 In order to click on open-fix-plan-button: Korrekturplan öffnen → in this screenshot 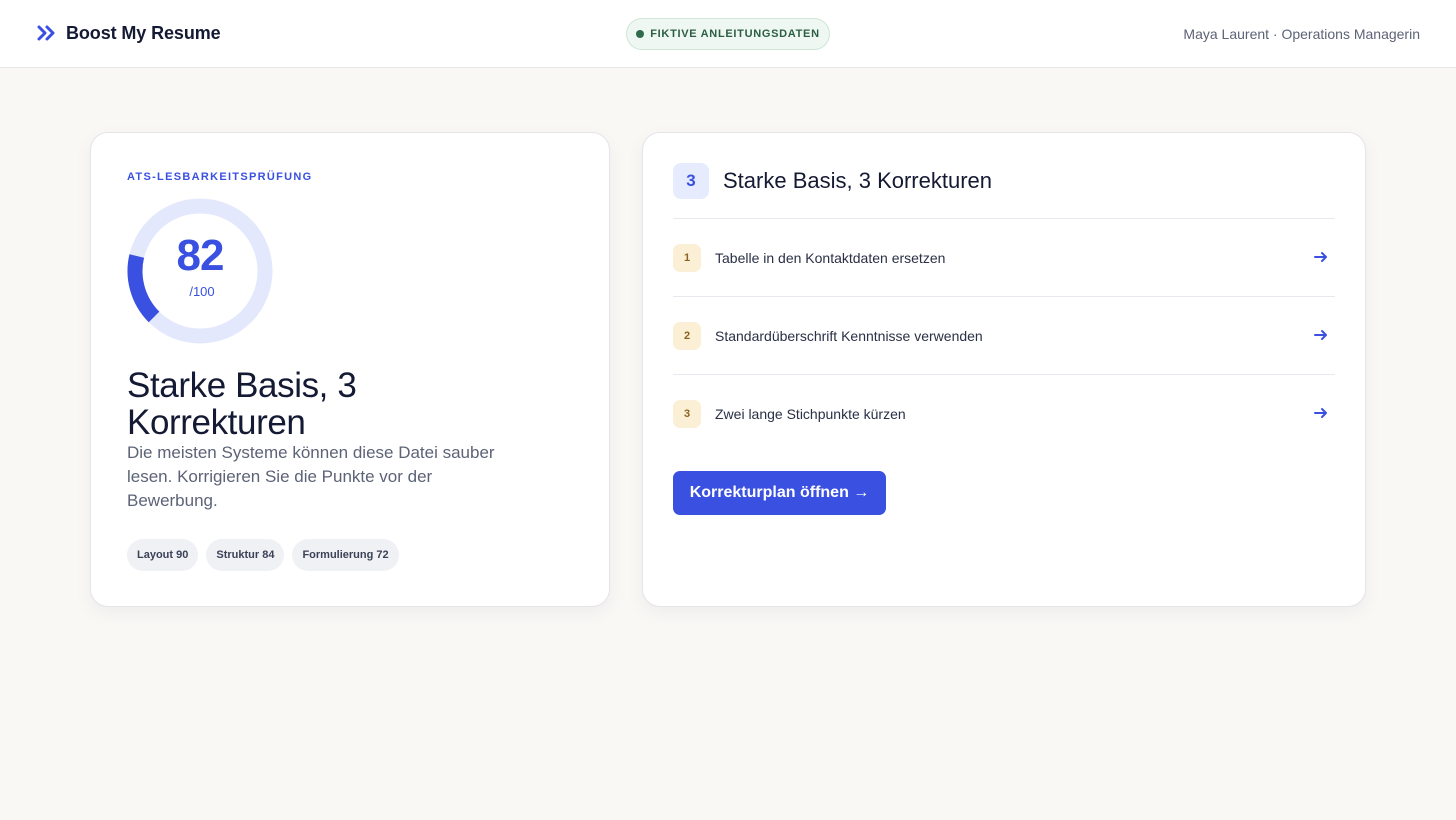, I will do `click(779, 493)`.